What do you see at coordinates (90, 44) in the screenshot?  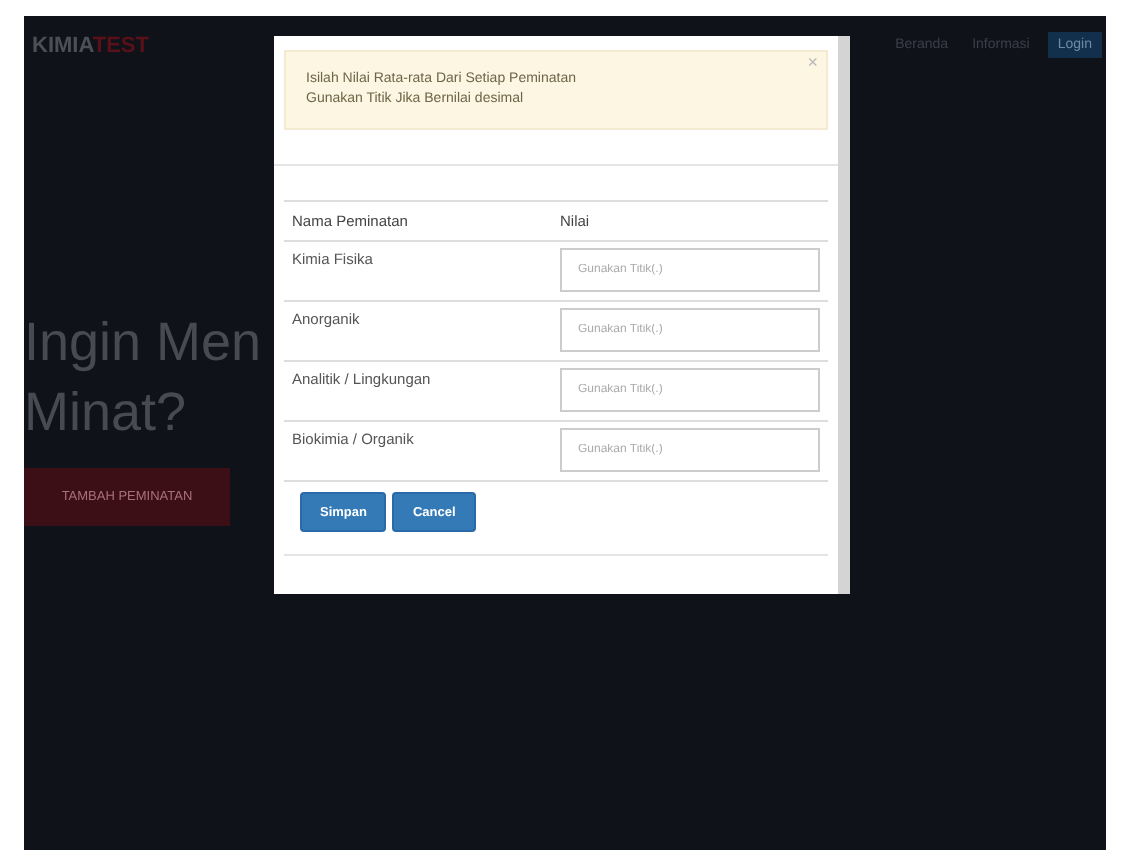 I see `brand-logo: KIMIATEST` at bounding box center [90, 44].